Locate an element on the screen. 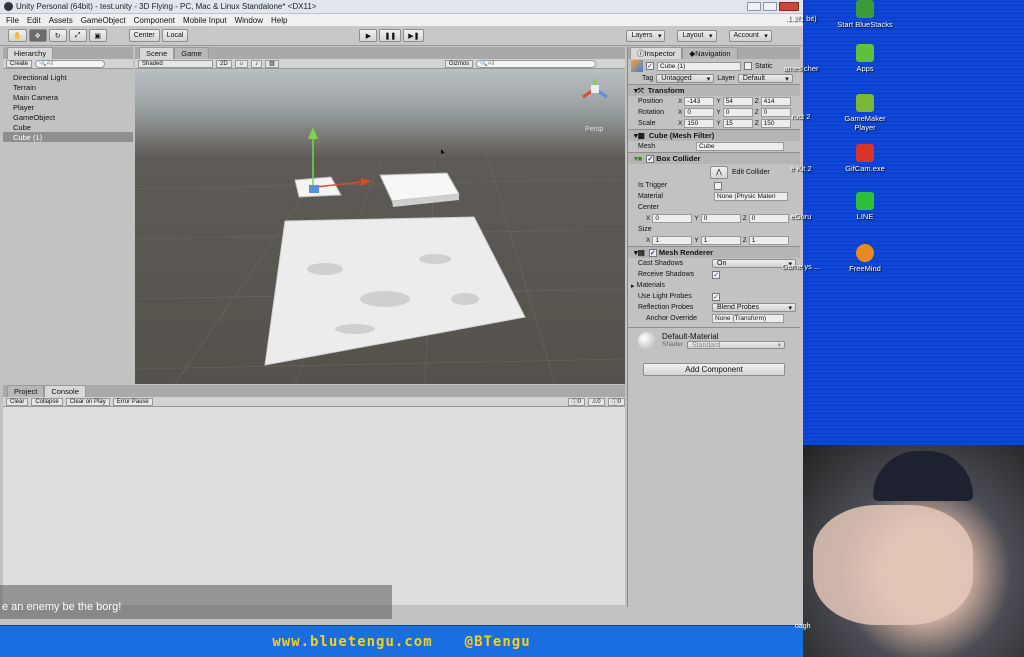  is-trigger-checkbox is located at coordinates (718, 185).